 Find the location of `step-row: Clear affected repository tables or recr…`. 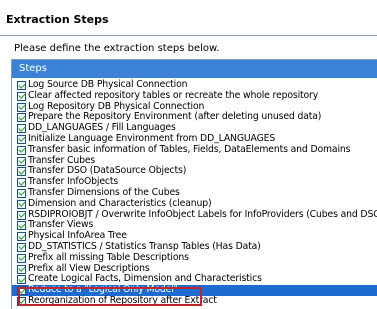

step-row: Clear affected repository tables or recr… is located at coordinates (194, 95).